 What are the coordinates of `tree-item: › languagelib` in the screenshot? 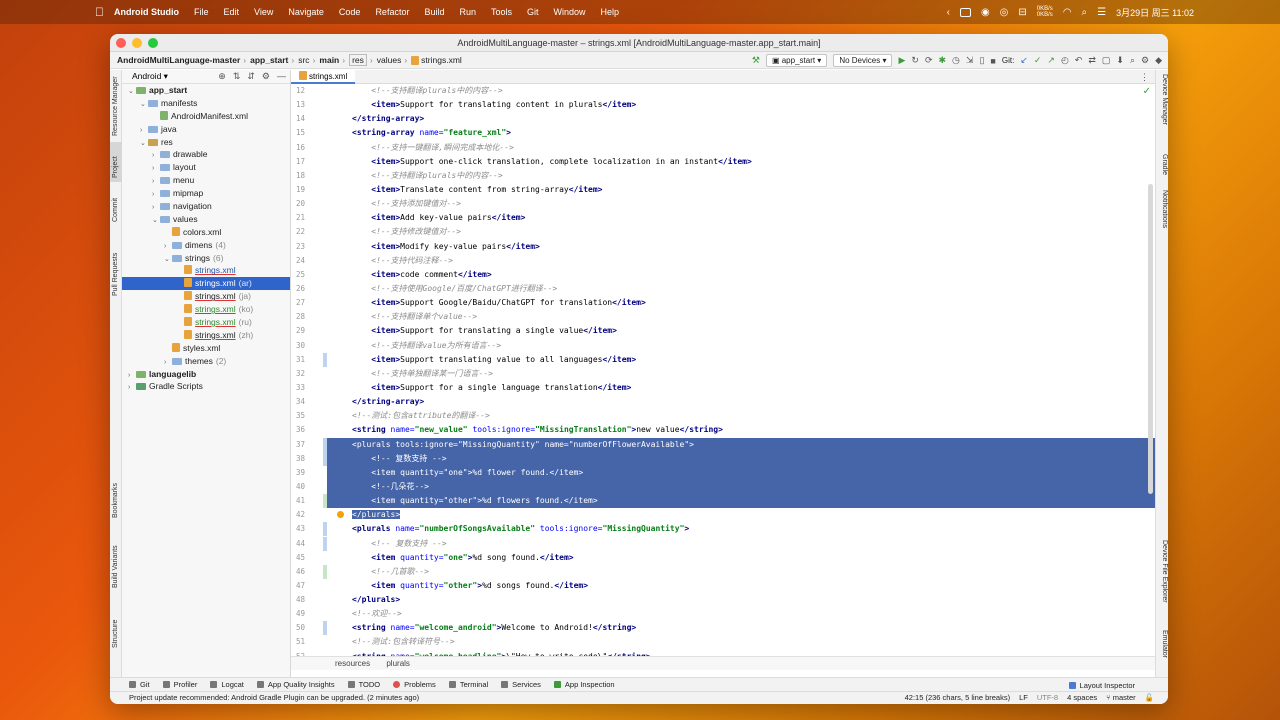 It's located at (206, 374).